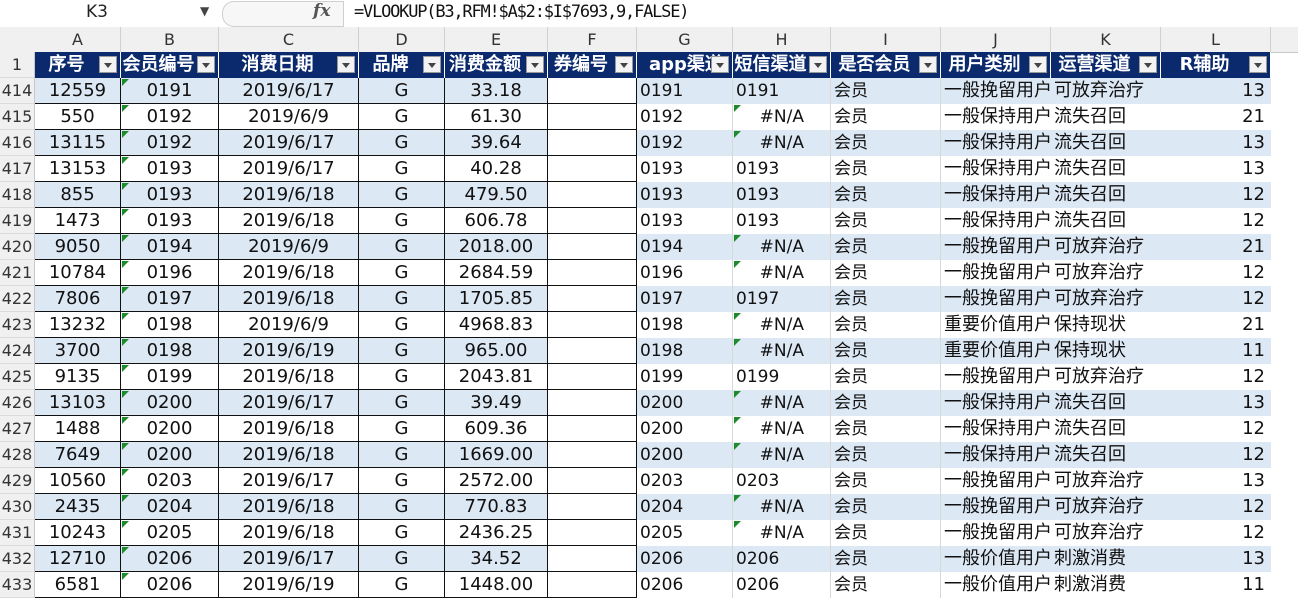 This screenshot has width=1298, height=598. I want to click on row-header: 424, so click(17, 351).